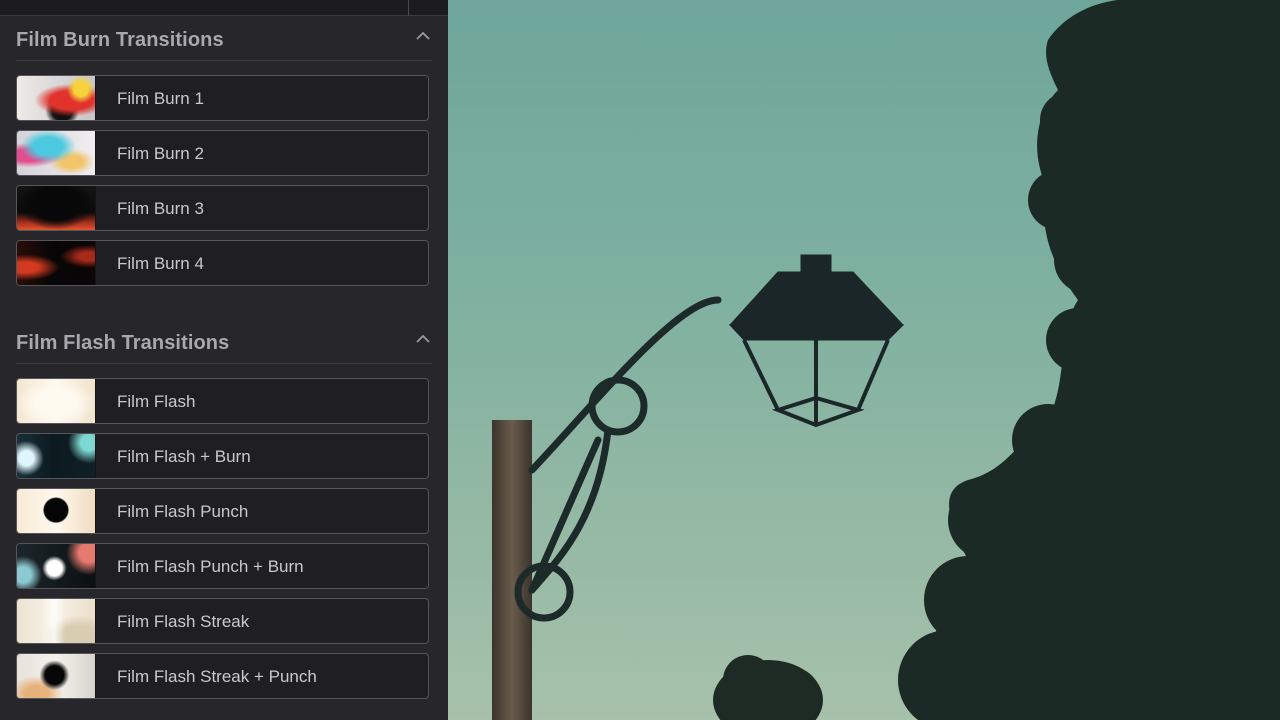 This screenshot has width=1280, height=720. I want to click on top-bar-divider, so click(408, 8).